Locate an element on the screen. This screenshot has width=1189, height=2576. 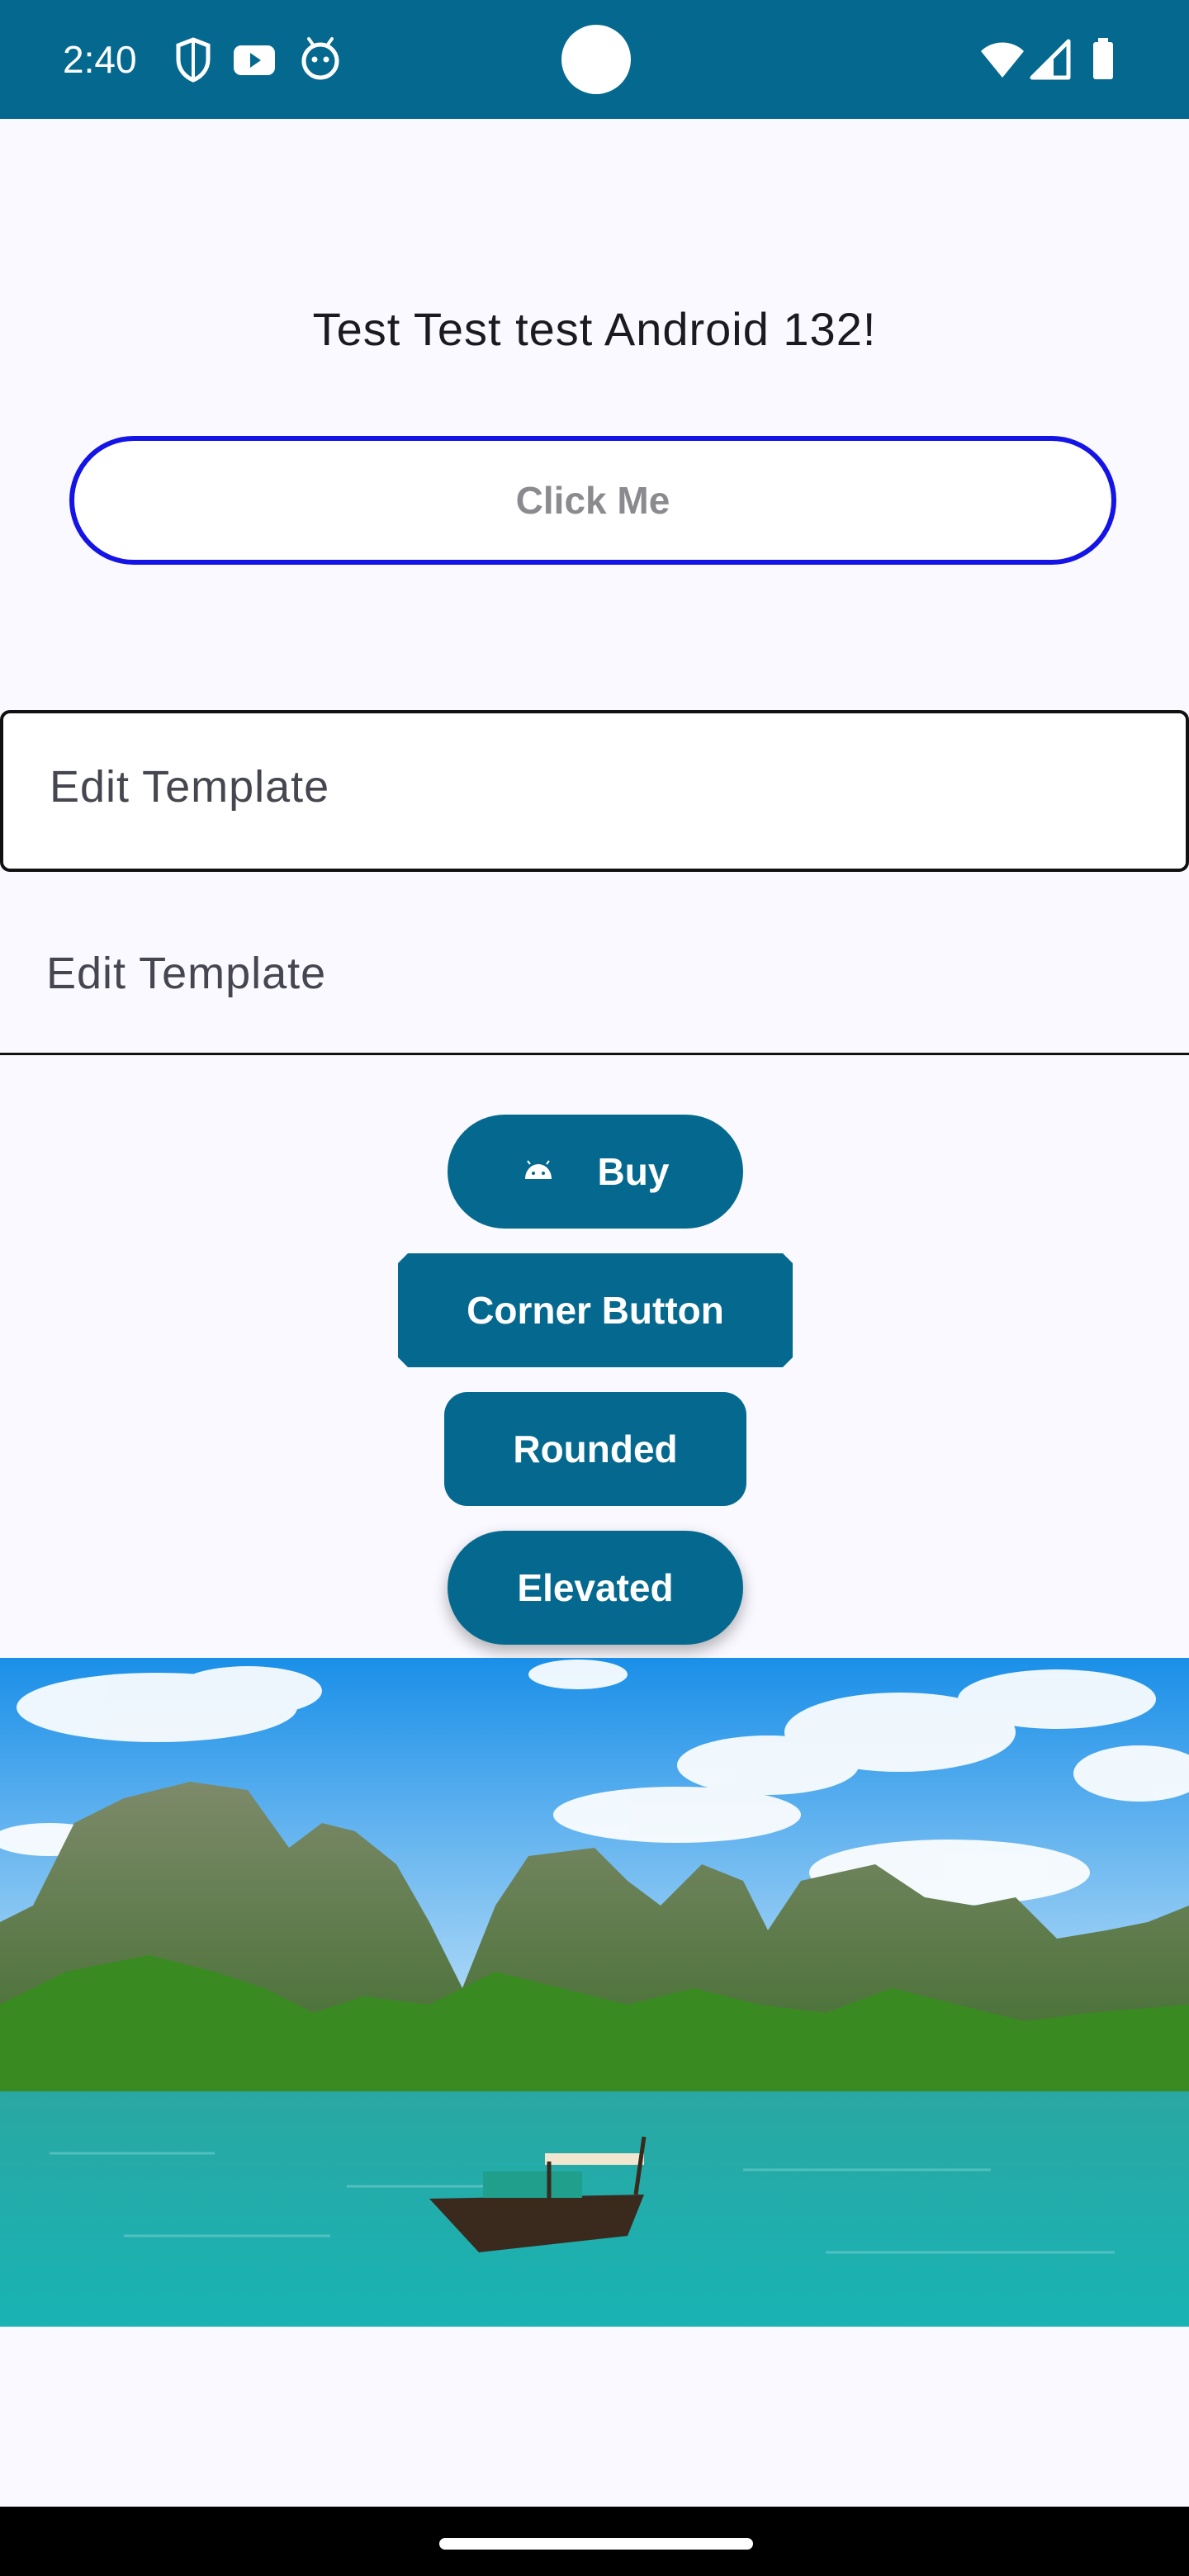
shield-icon is located at coordinates (193, 60).